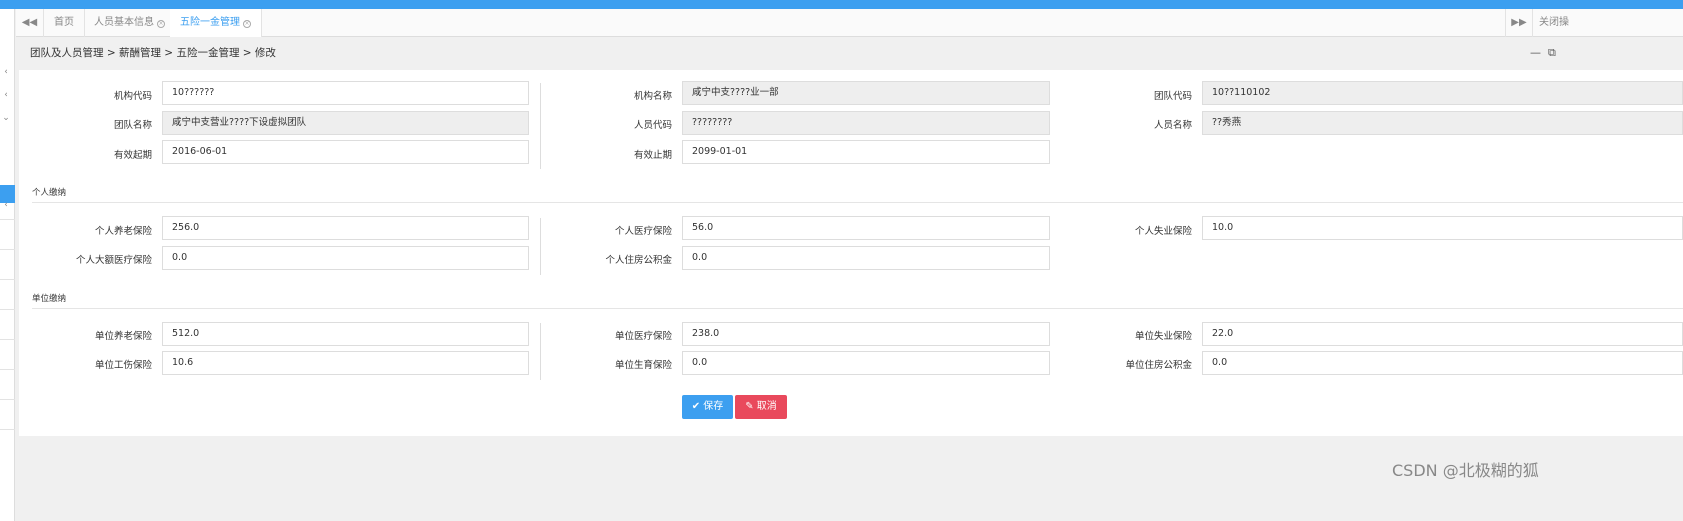  What do you see at coordinates (124, 22) in the screenshot?
I see `tab-label: 人员基本信息` at bounding box center [124, 22].